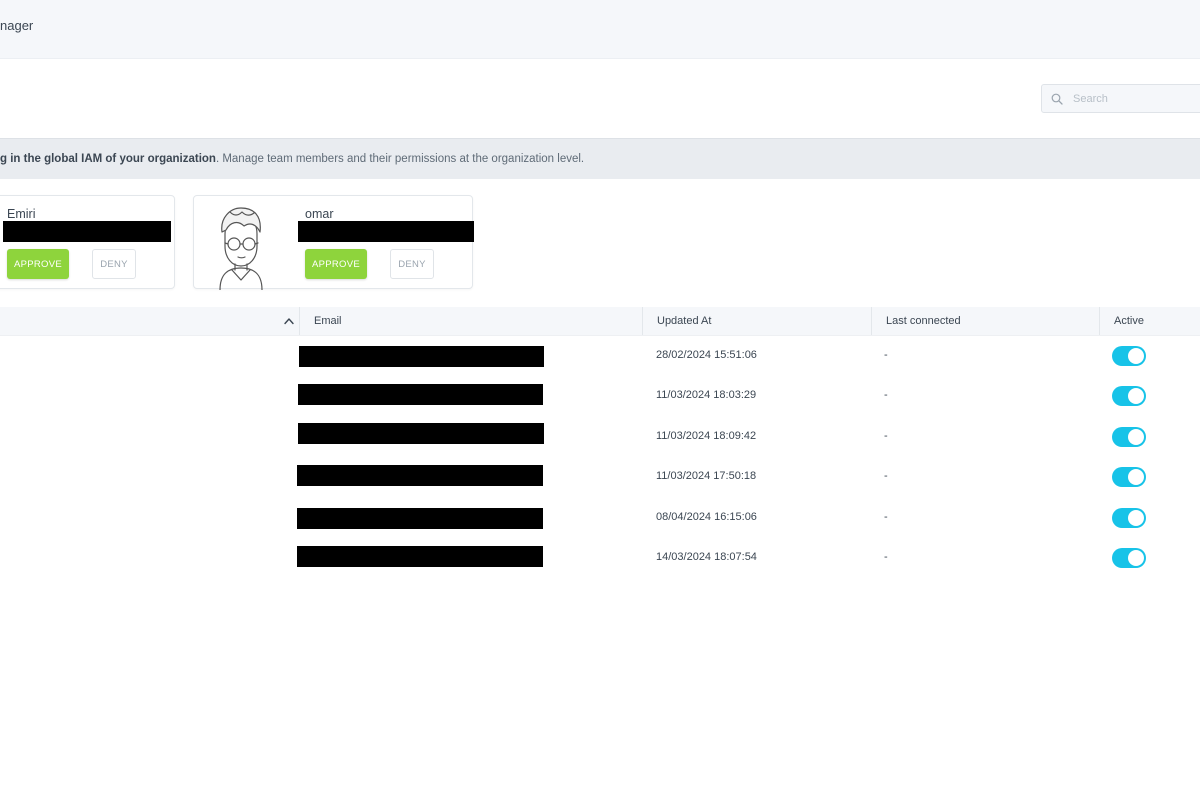 The height and width of the screenshot is (800, 1200). I want to click on top-bar: nager, so click(600, 29).